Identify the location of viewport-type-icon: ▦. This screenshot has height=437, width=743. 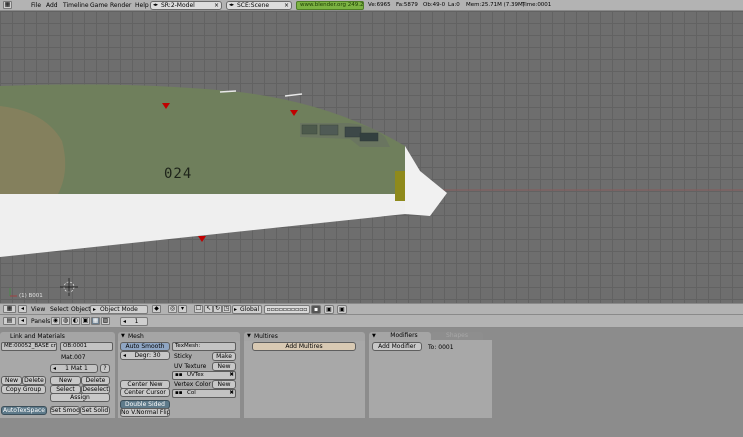
(9, 309).